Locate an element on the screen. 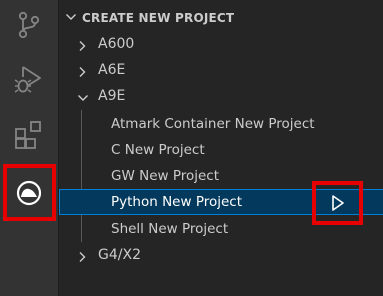 The width and height of the screenshot is (383, 296). tree-item-a6e: A6E is located at coordinates (221, 71).